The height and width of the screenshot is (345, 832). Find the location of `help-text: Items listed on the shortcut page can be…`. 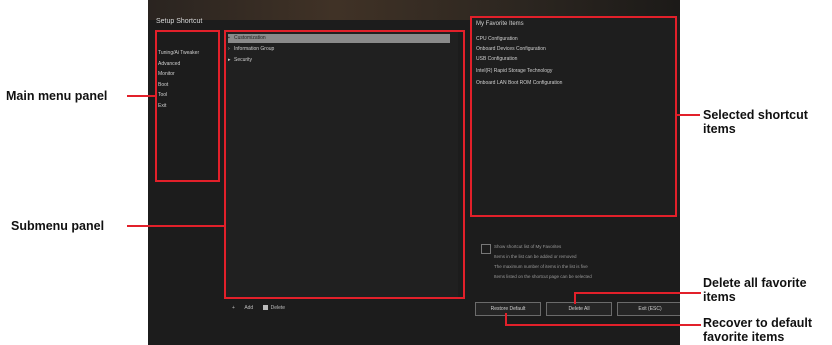

help-text: Items listed on the shortcut page can be… is located at coordinates (543, 276).